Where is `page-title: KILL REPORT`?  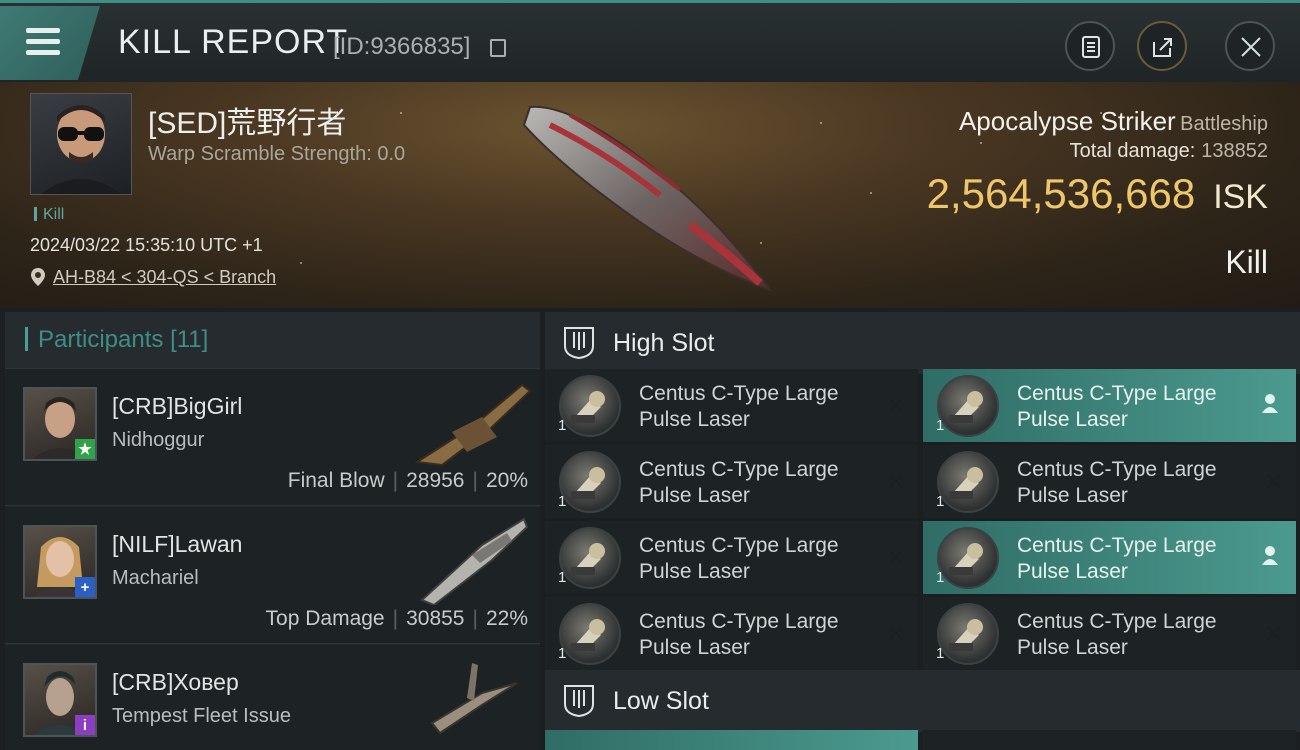 page-title: KILL REPORT is located at coordinates (233, 42).